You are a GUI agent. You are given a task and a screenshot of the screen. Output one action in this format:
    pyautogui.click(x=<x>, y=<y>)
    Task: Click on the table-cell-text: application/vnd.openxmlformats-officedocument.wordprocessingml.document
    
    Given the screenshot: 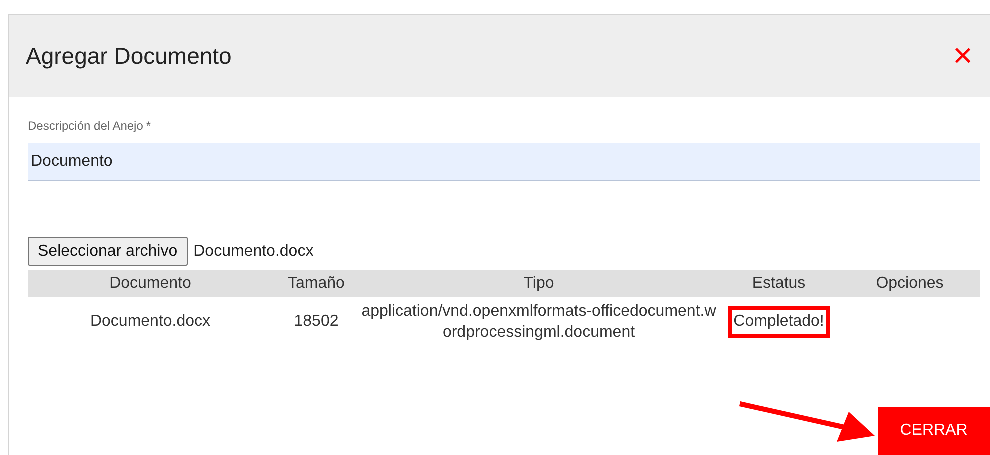 What is the action you would take?
    pyautogui.click(x=539, y=322)
    